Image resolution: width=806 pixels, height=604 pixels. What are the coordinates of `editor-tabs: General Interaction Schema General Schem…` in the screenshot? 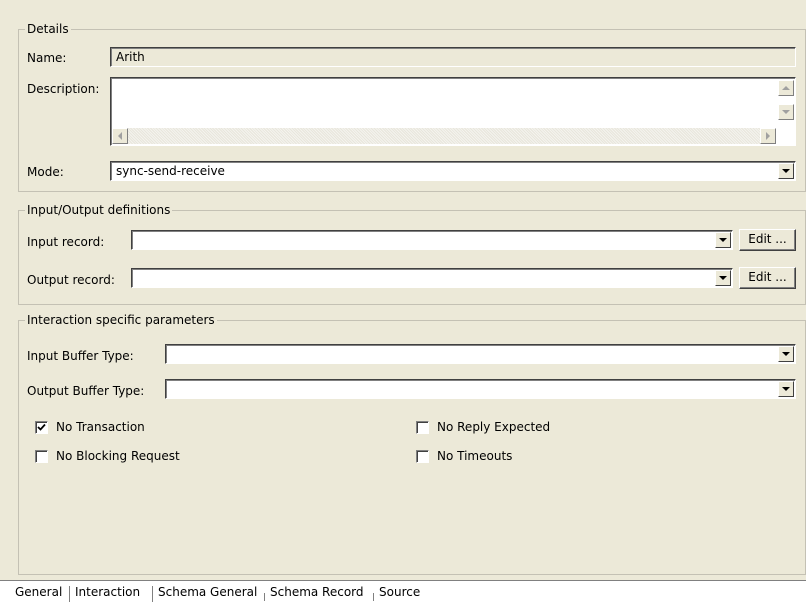 It's located at (403, 592).